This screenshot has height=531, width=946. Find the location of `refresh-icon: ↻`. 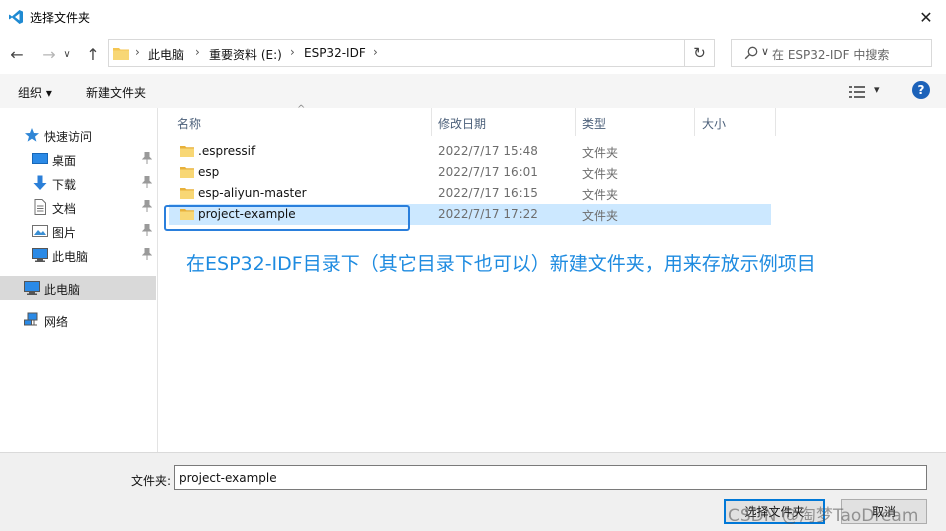

refresh-icon: ↻ is located at coordinates (699, 53).